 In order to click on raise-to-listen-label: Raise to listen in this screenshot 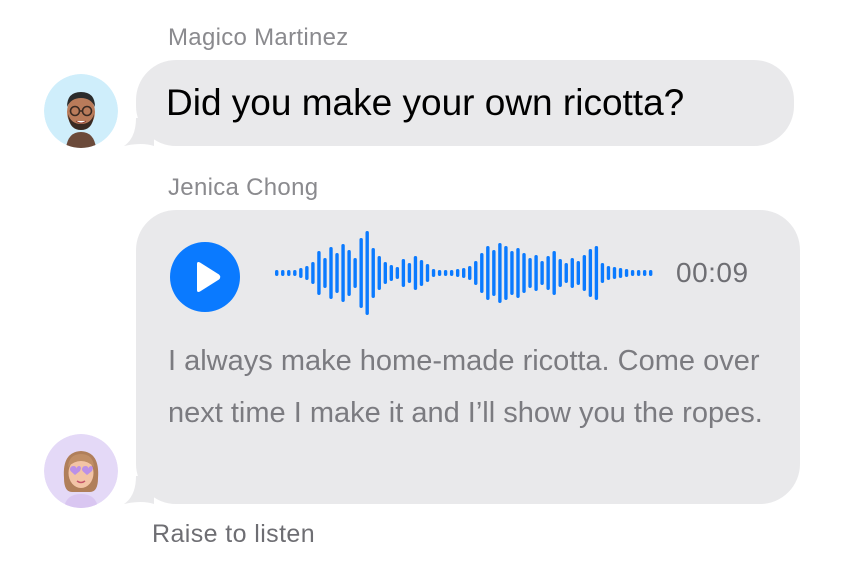, I will do `click(234, 534)`.